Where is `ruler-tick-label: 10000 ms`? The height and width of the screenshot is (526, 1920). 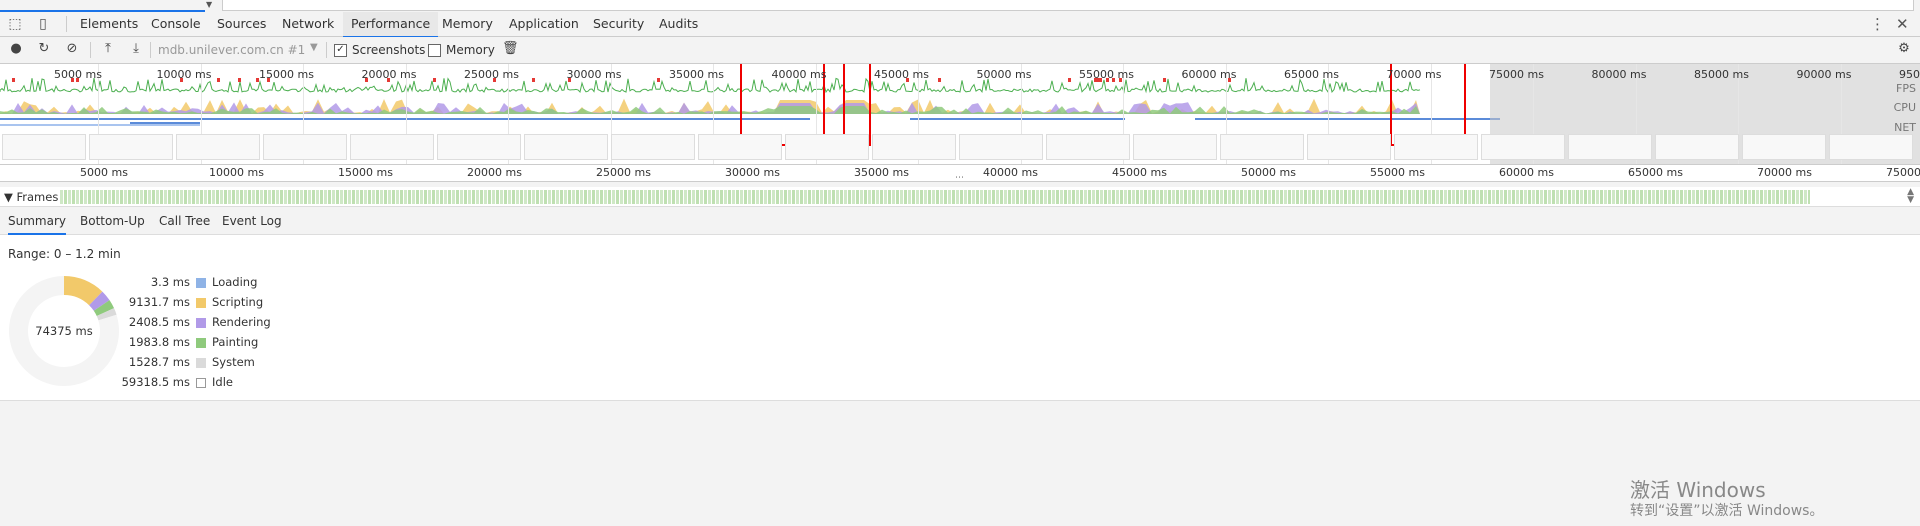 ruler-tick-label: 10000 ms is located at coordinates (236, 172).